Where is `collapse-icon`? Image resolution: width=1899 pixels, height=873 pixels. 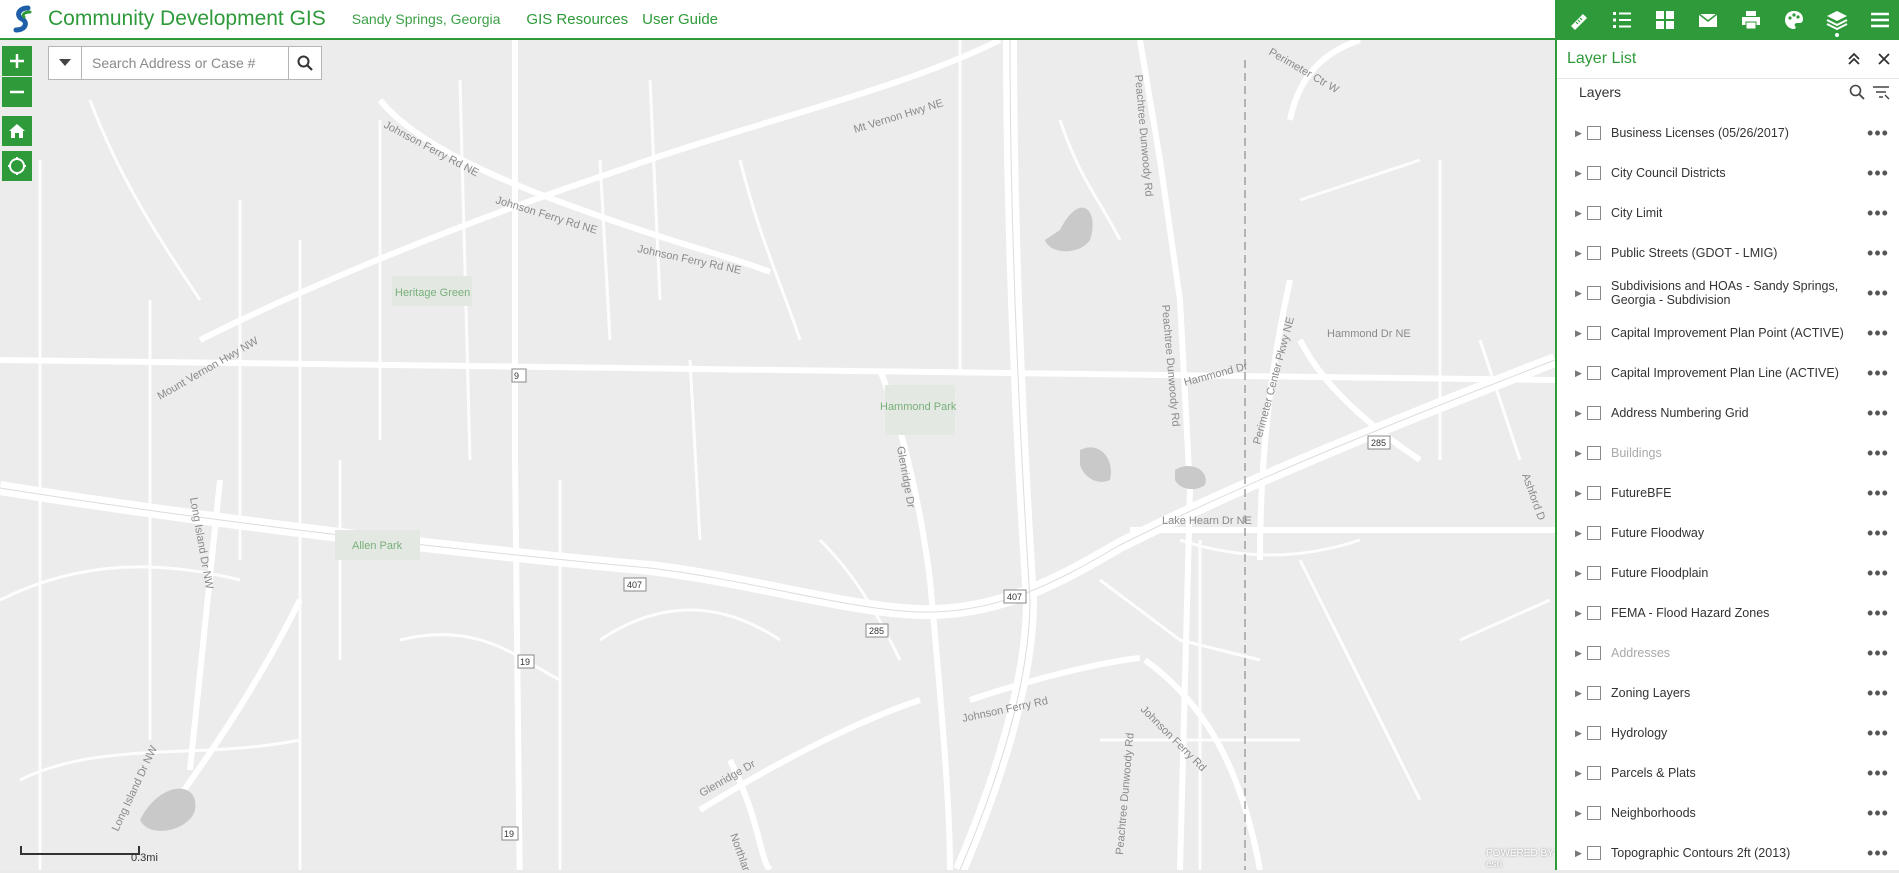 collapse-icon is located at coordinates (1854, 58).